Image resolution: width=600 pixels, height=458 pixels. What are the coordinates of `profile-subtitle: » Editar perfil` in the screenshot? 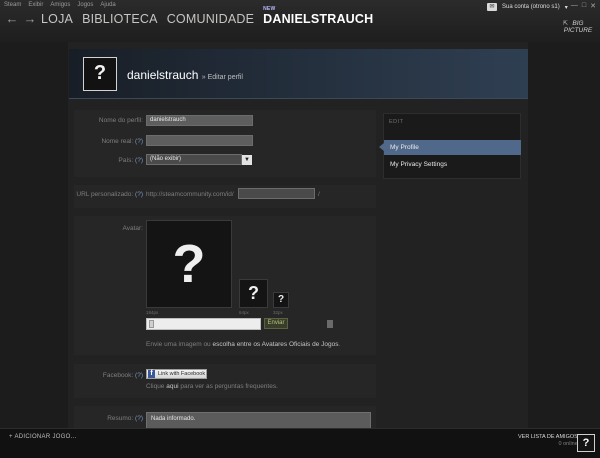 It's located at (222, 77).